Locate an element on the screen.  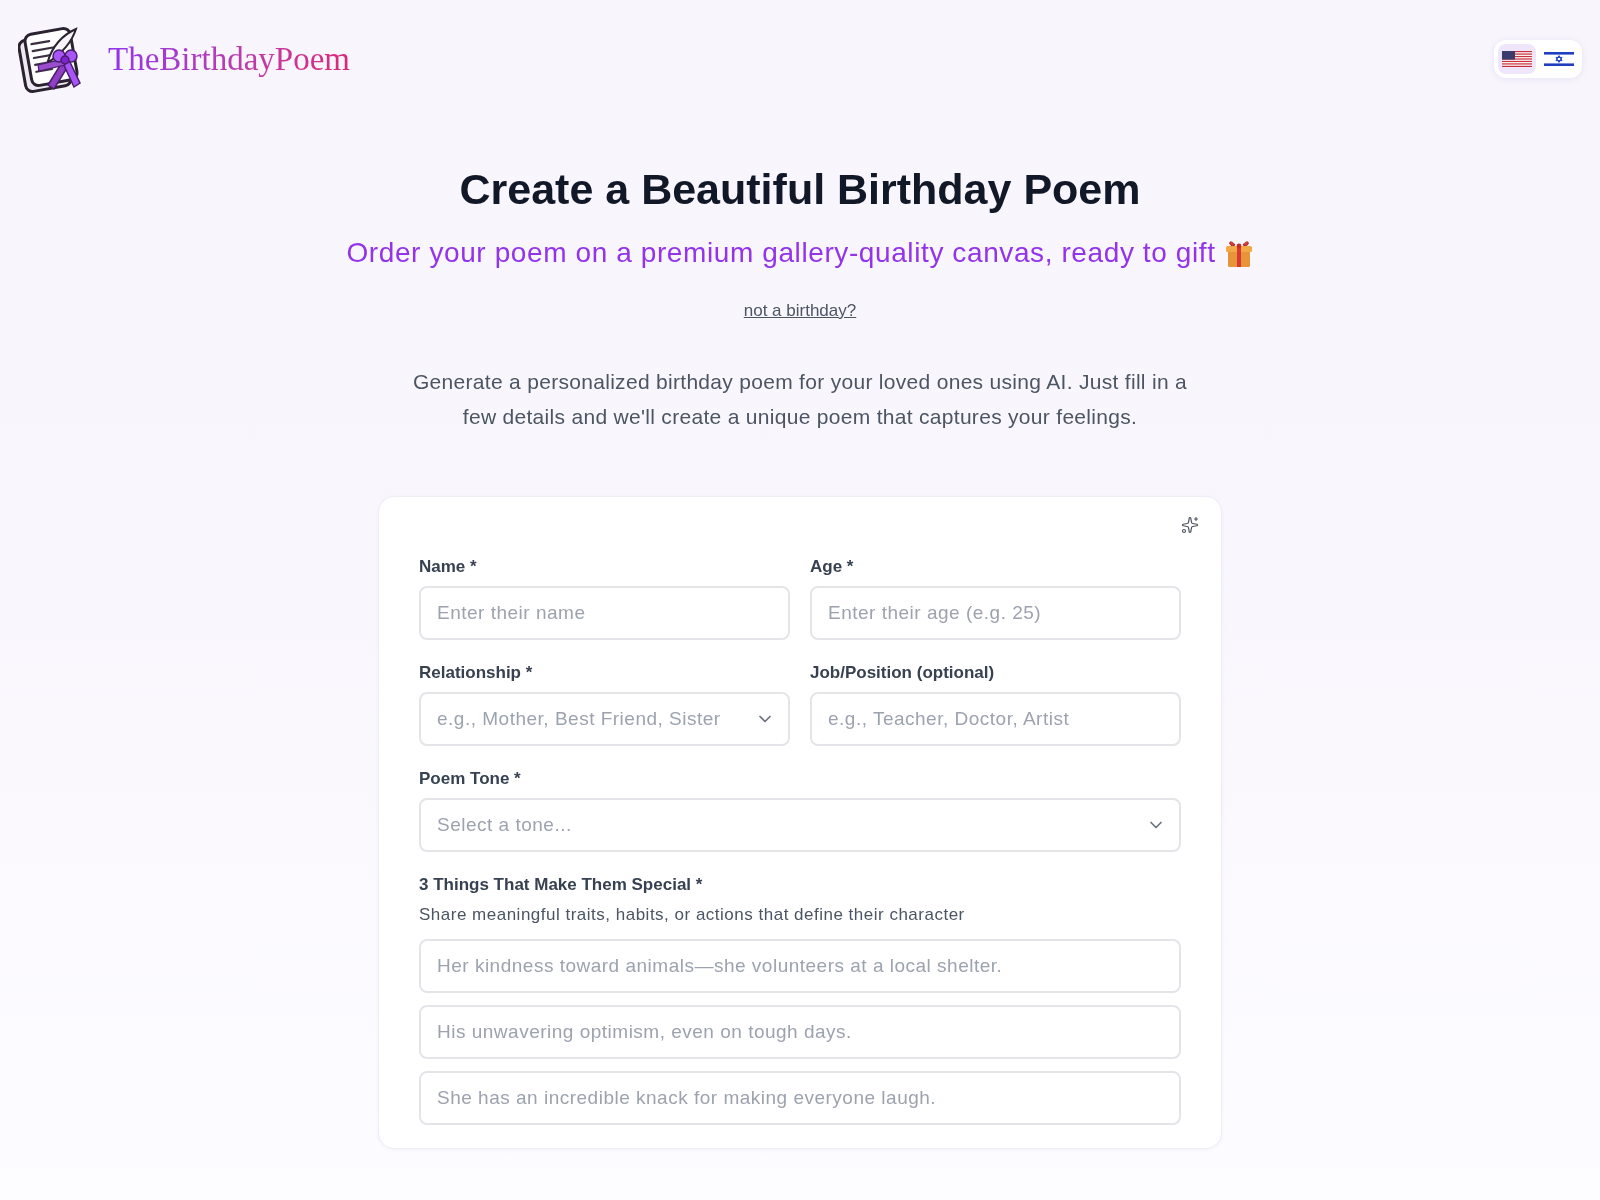
page-title: Create a Beautiful Birthday Poem is located at coordinates (800, 189).